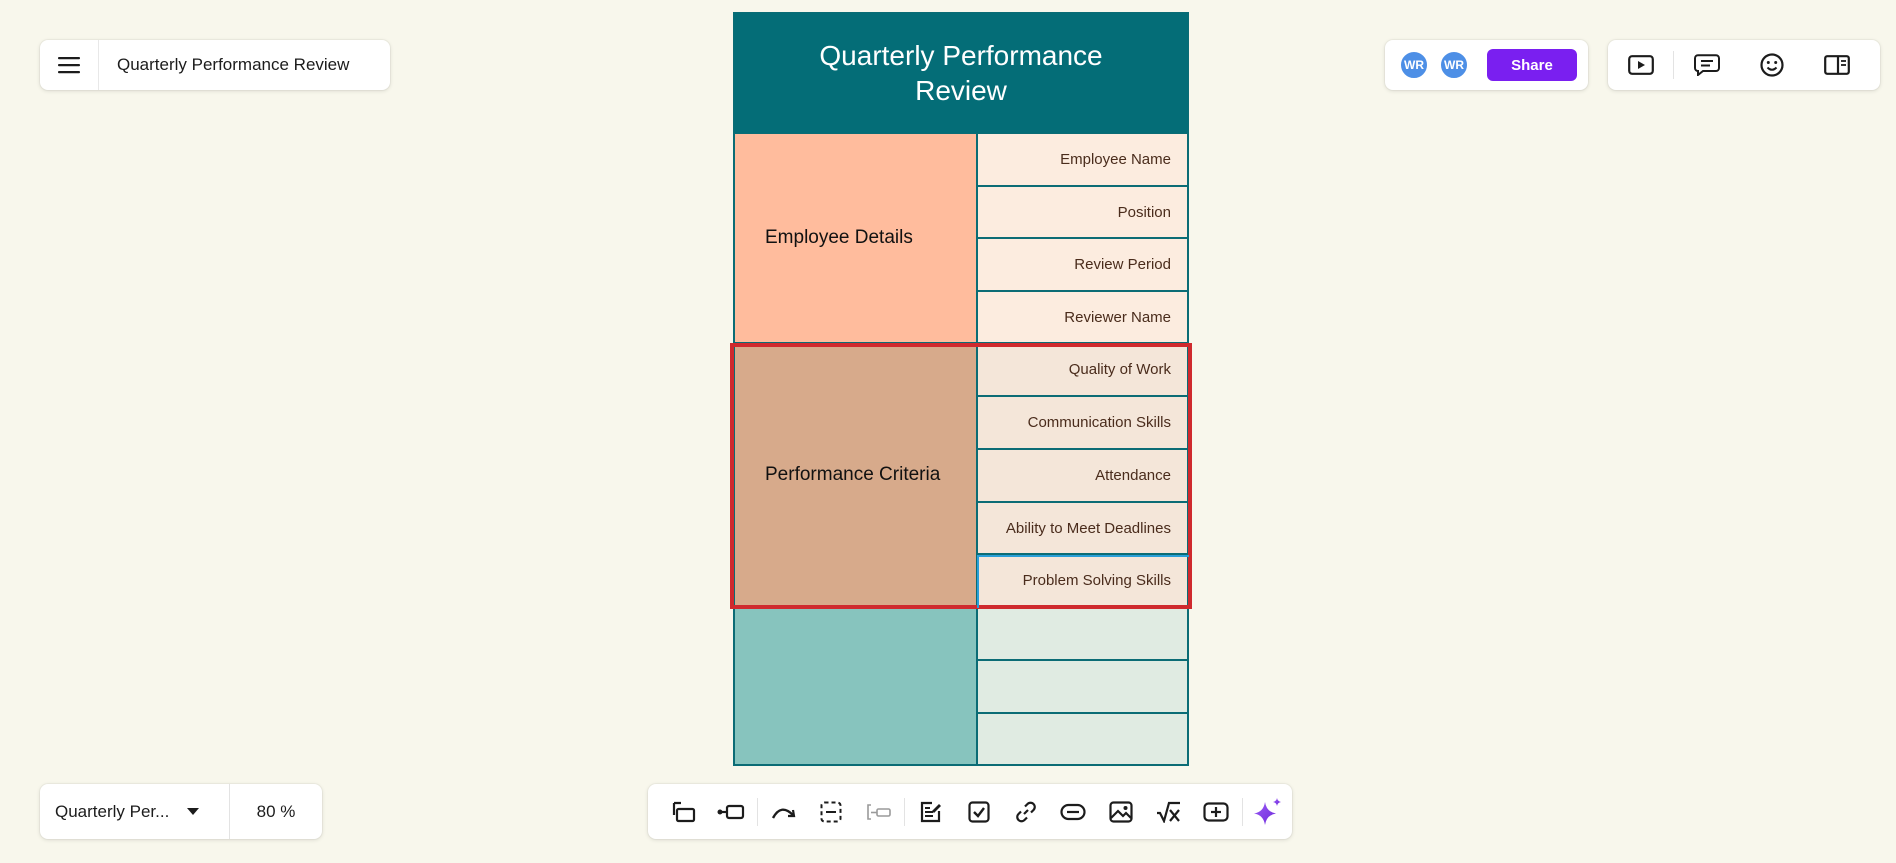  Describe the element at coordinates (1083, 581) in the screenshot. I see `table-cell: Problem Solving Skills` at that location.